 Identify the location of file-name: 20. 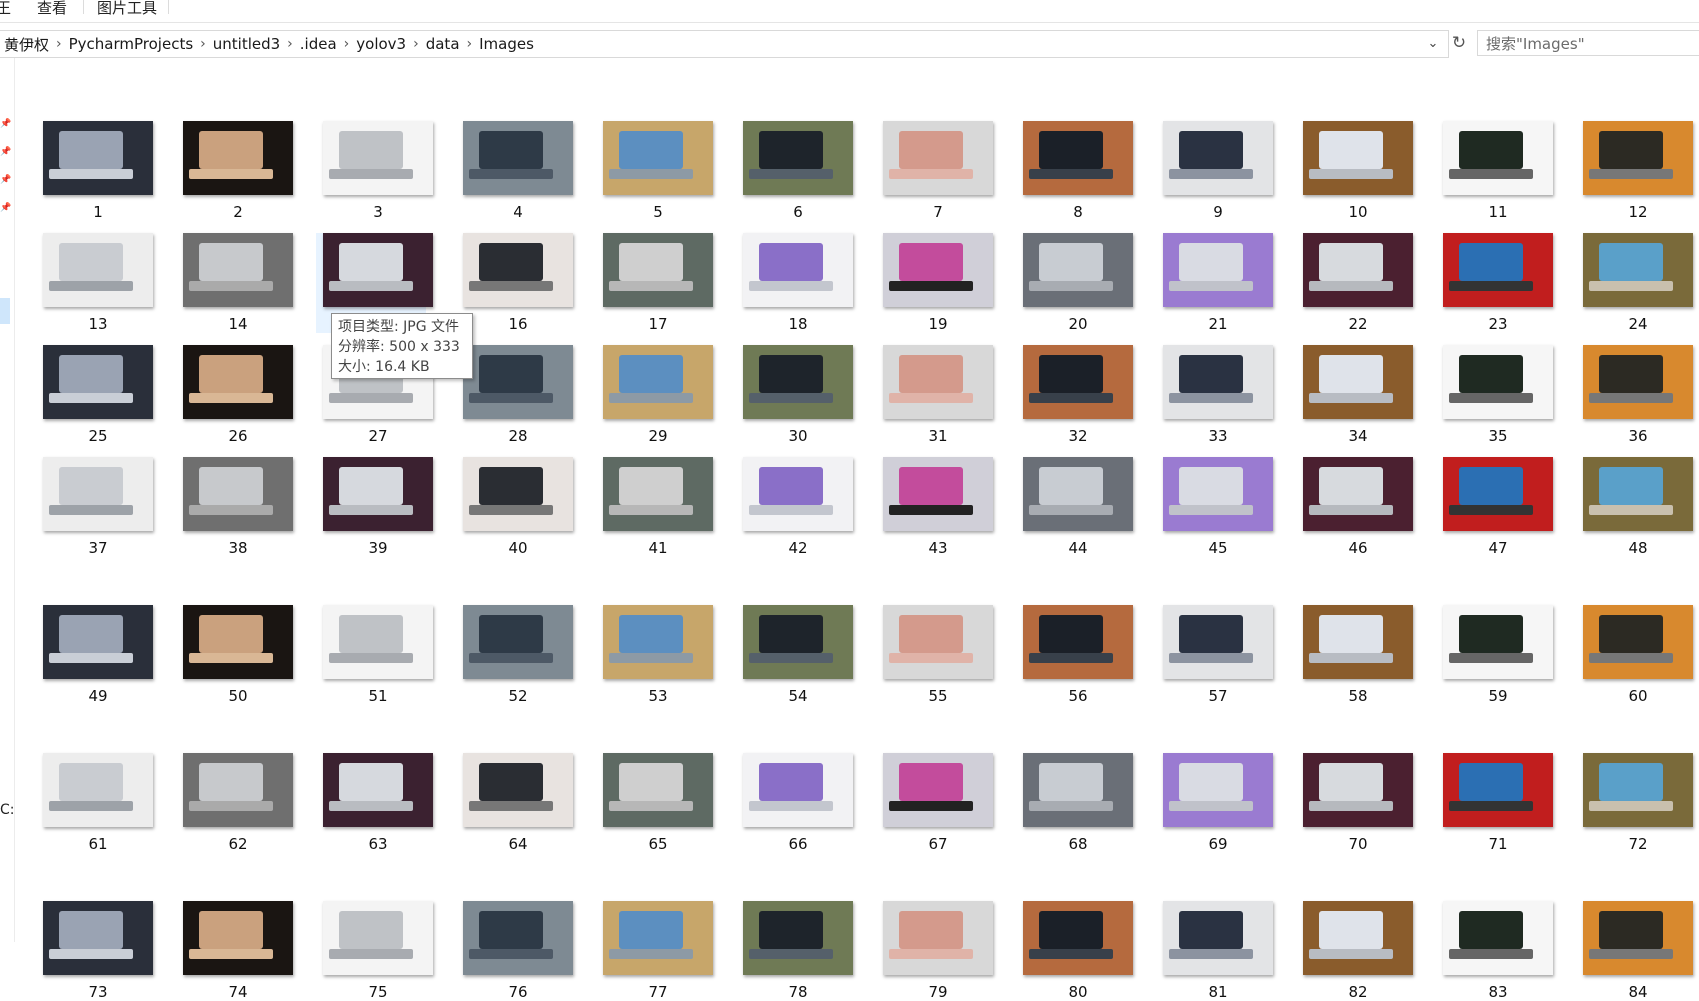
(1078, 324).